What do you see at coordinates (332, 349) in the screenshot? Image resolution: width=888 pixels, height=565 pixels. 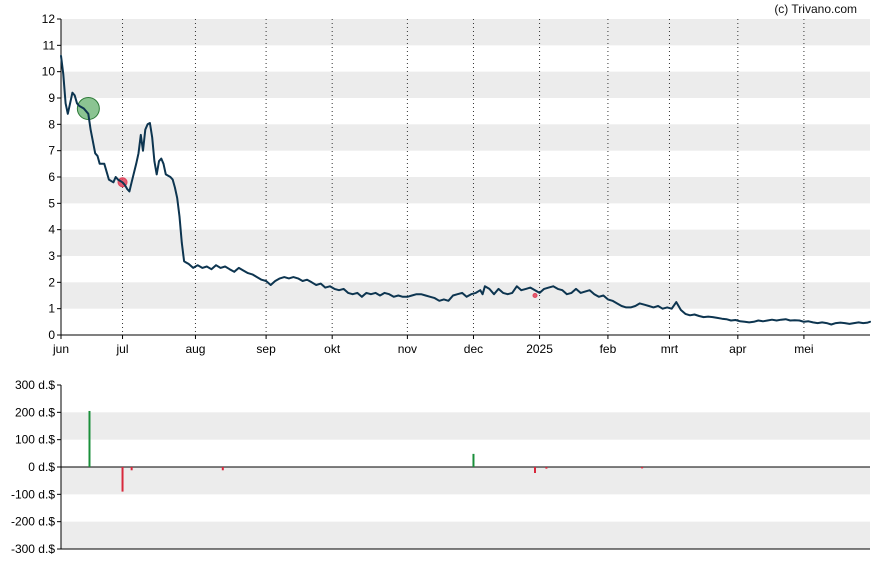 I see `month-tick-label: okt` at bounding box center [332, 349].